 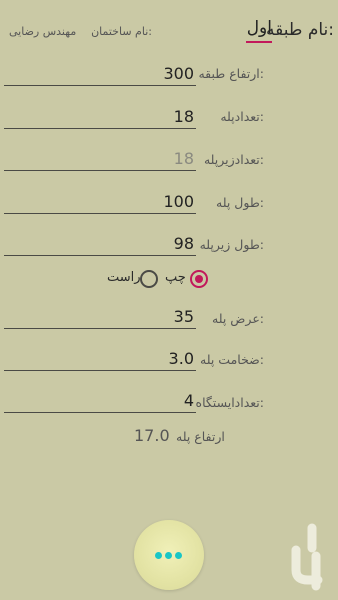 What do you see at coordinates (100, 159) in the screenshot?
I see `under-stair-count-input: 18` at bounding box center [100, 159].